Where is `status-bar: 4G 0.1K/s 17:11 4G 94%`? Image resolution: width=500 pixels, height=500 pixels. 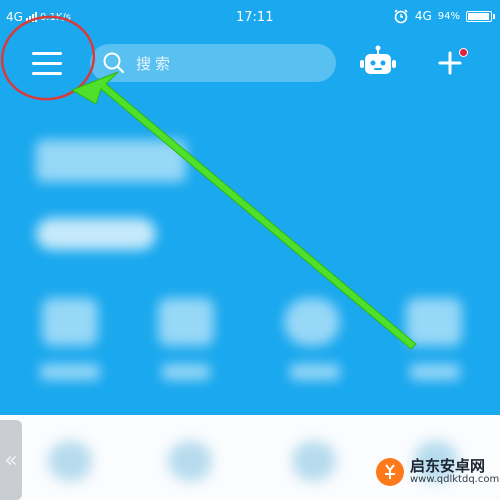
status-bar: 4G 0.1K/s 17:11 4G 94% is located at coordinates (250, 17).